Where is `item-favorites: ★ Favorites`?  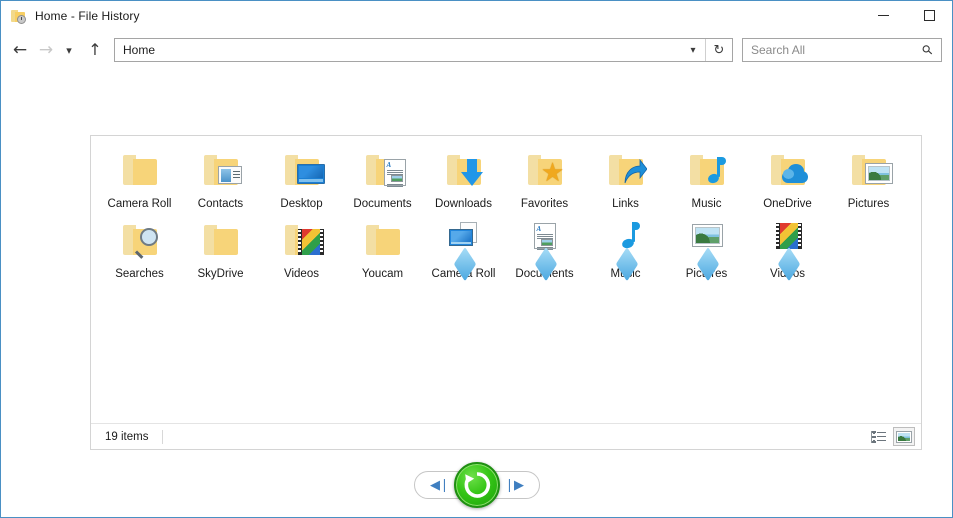
item-favorites: ★ Favorites is located at coordinates (544, 177).